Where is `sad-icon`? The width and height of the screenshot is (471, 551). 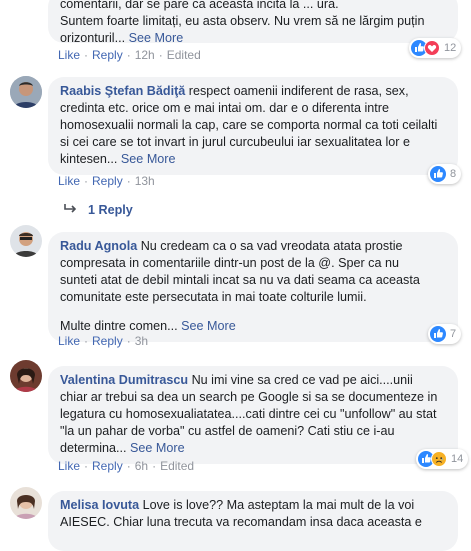 sad-icon is located at coordinates (439, 459).